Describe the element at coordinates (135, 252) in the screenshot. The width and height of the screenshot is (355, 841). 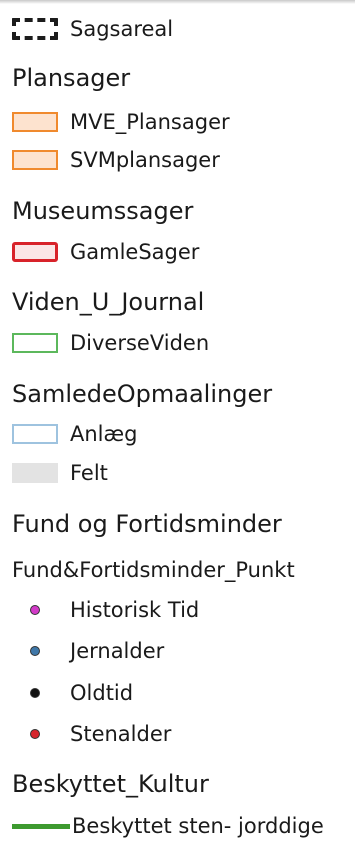
I see `legend-item-label: GamleSager` at that location.